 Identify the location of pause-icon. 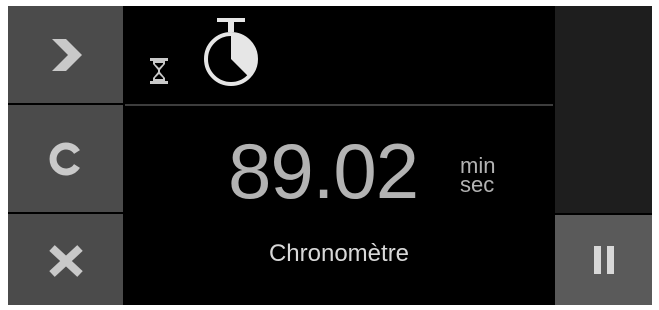
(603, 260).